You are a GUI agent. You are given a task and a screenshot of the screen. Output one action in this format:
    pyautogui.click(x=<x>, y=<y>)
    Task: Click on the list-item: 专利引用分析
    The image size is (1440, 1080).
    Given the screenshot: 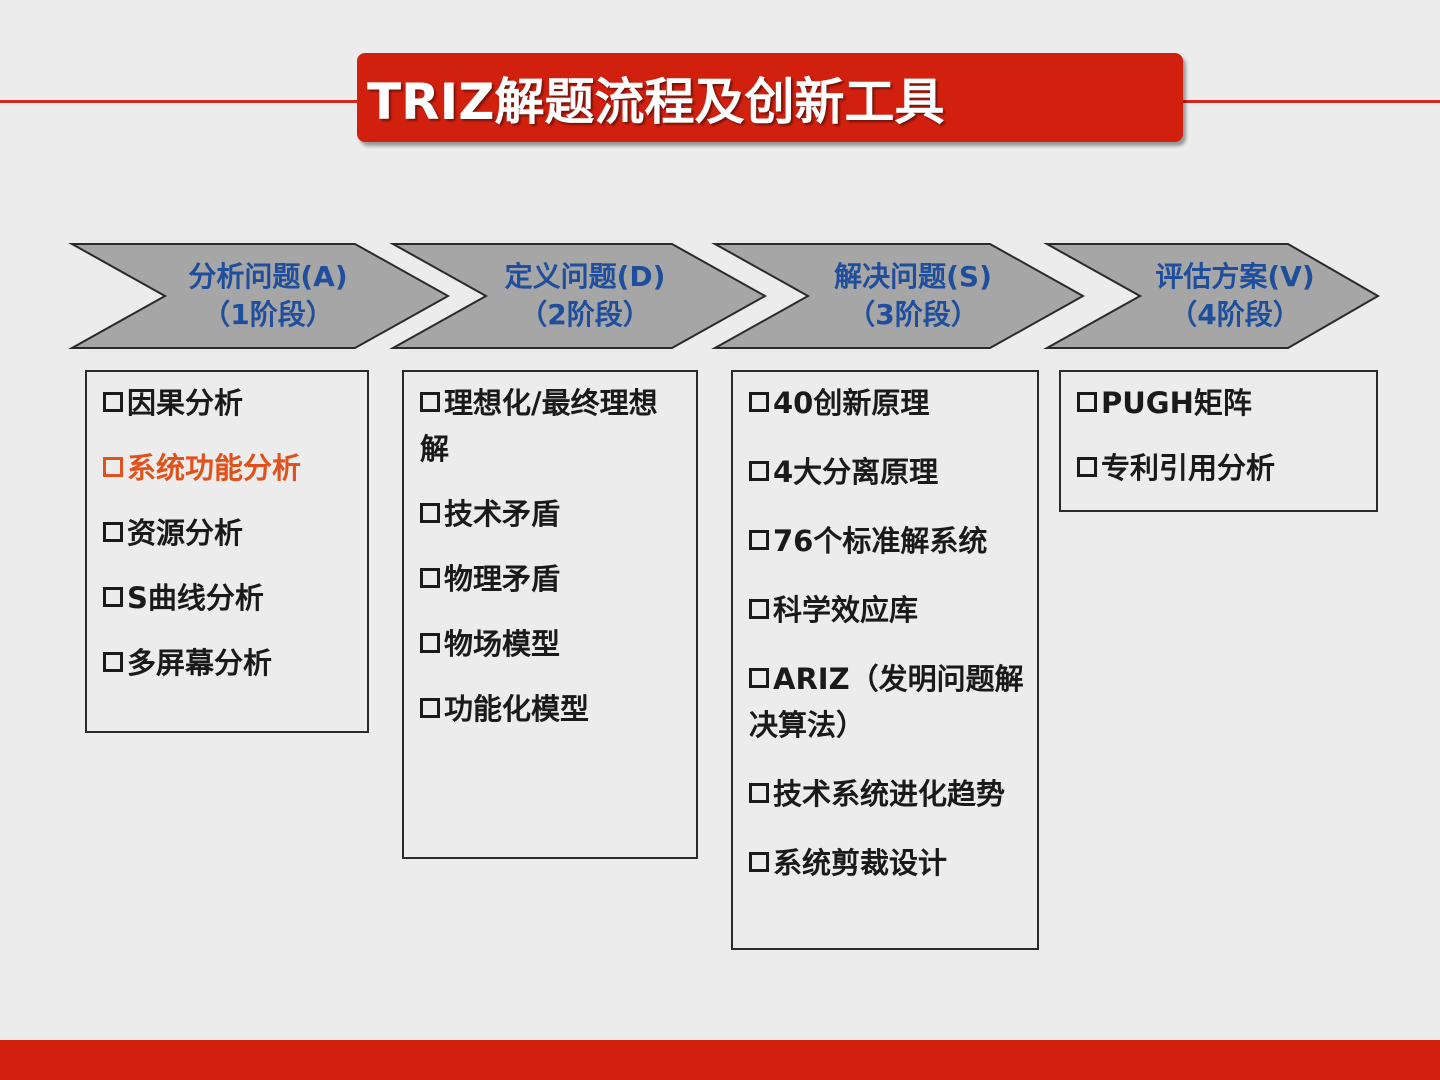 What is the action you would take?
    pyautogui.click(x=1221, y=468)
    